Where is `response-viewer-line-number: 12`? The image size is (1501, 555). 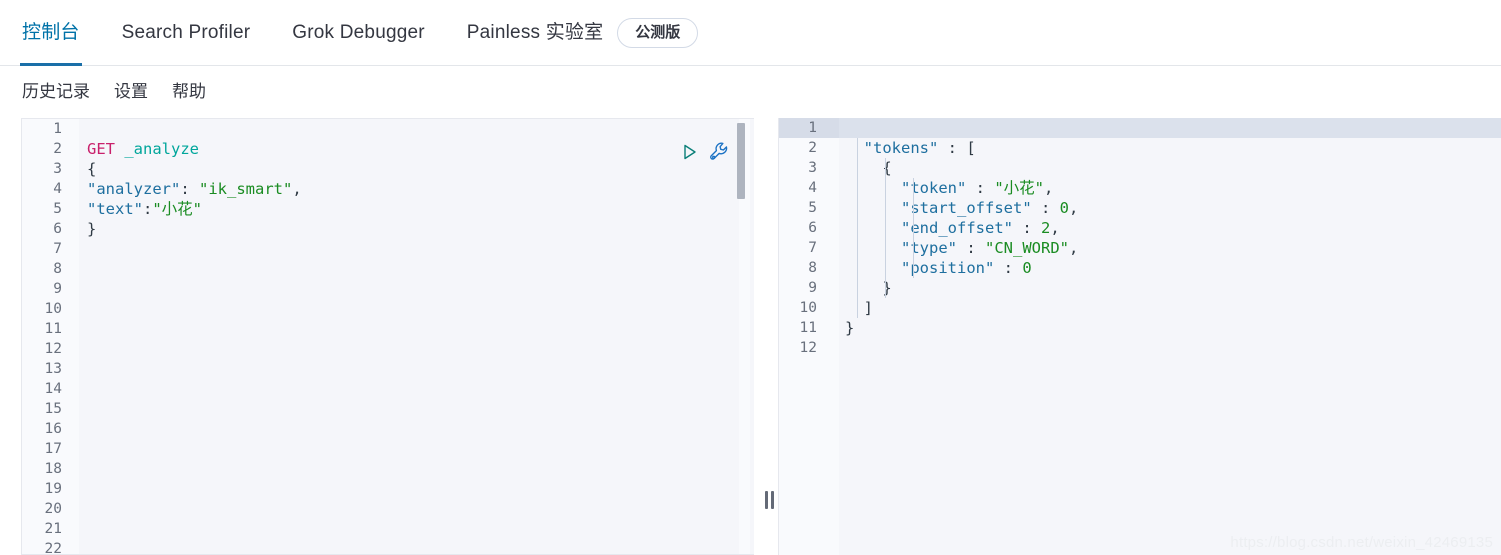
response-viewer-line-number: 12 is located at coordinates (808, 348).